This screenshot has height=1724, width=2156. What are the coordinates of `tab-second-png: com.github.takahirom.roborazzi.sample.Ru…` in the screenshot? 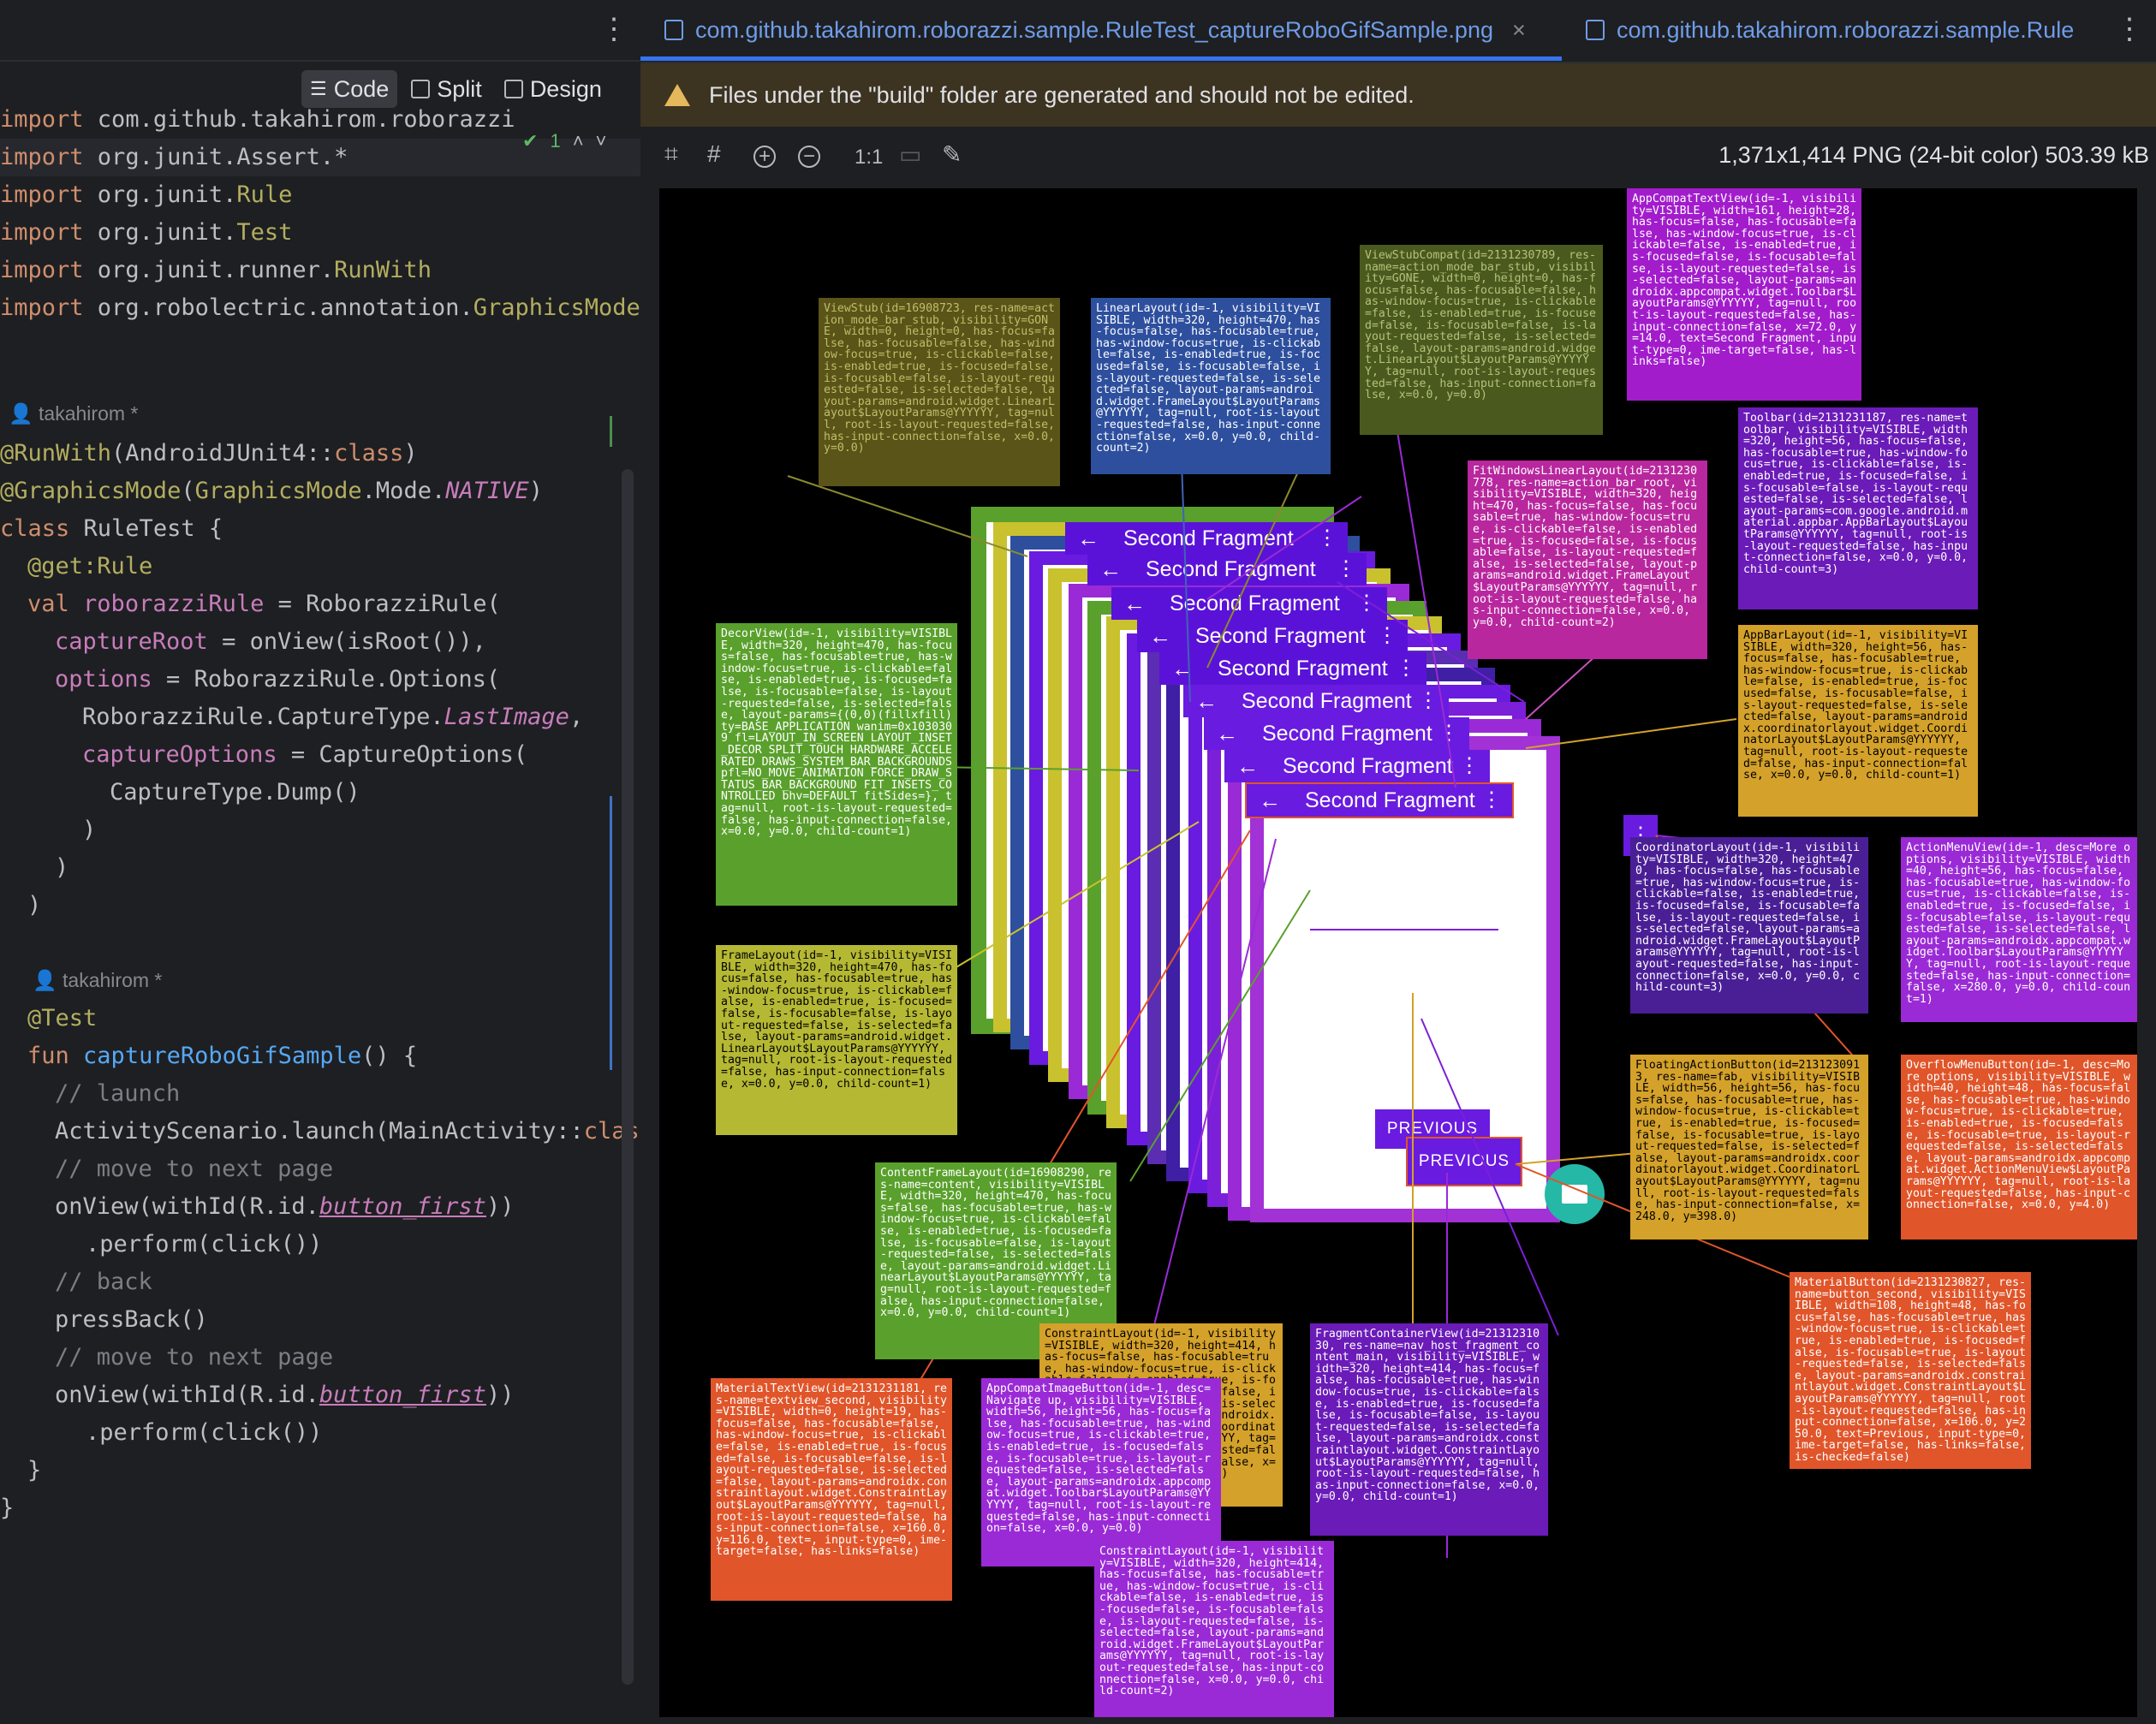 It's located at (1830, 30).